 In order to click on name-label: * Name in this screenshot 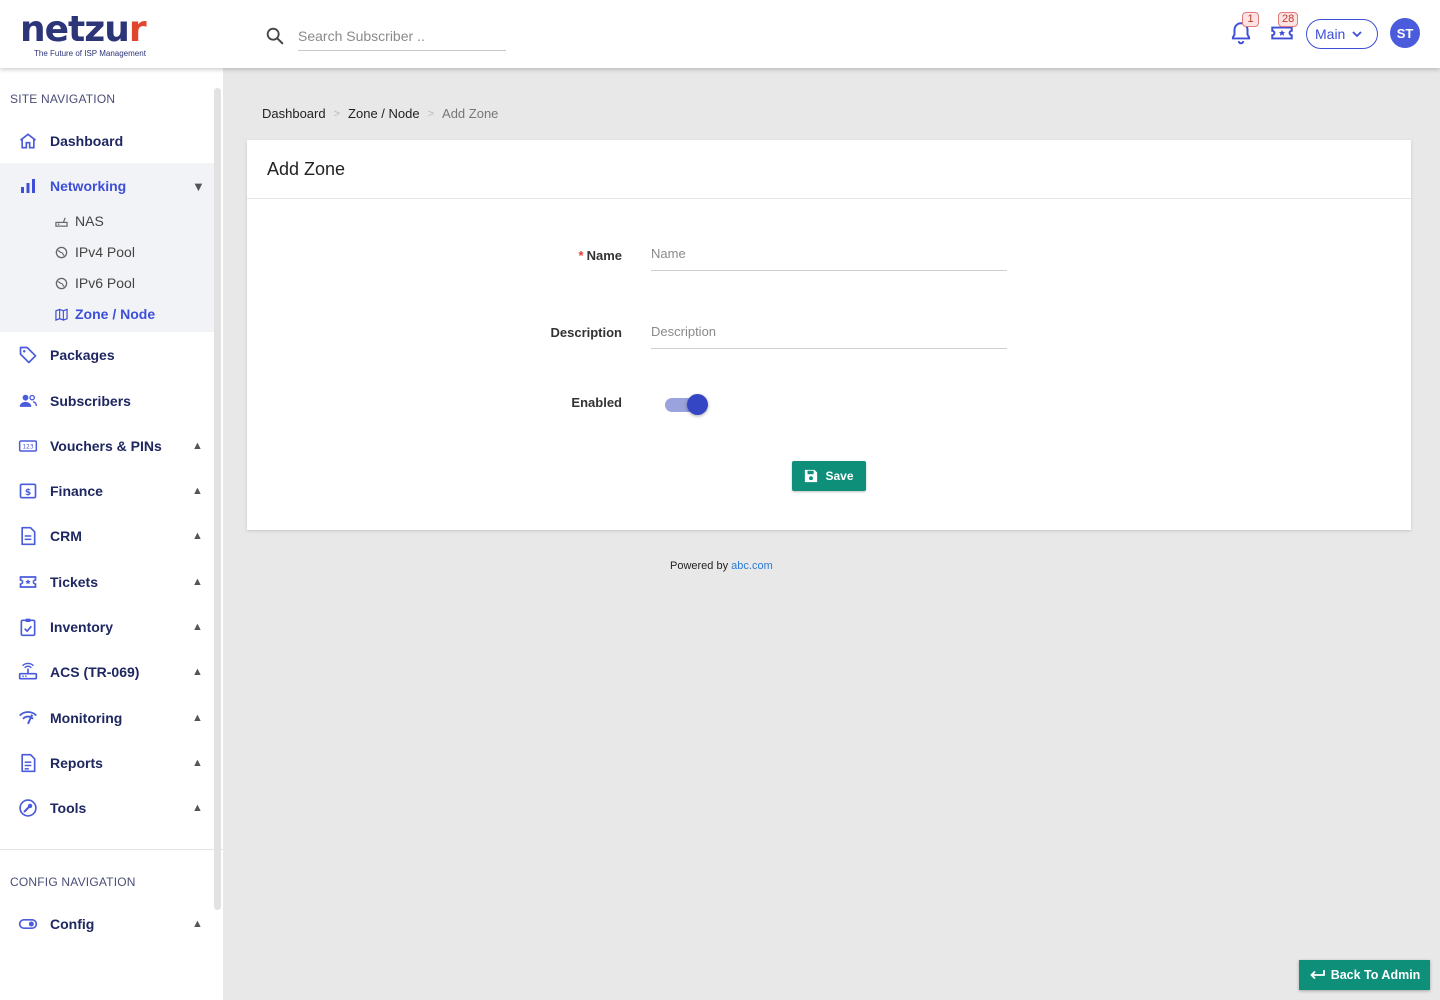, I will do `click(600, 255)`.